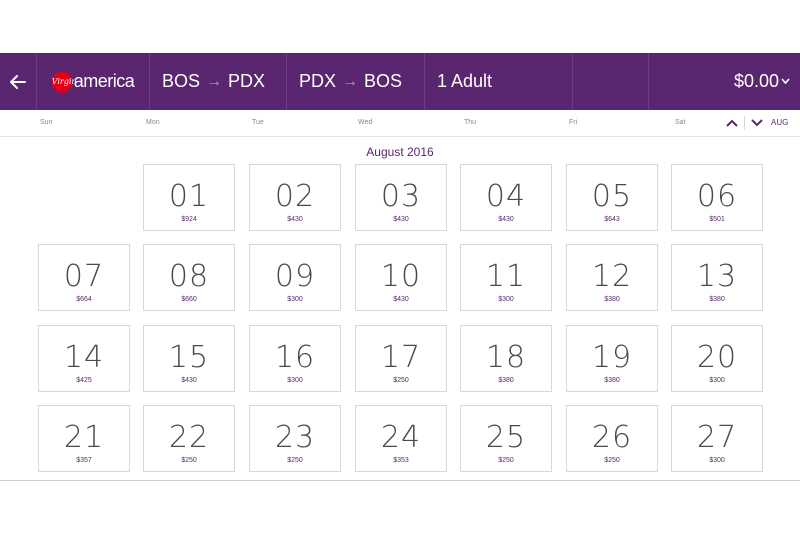 The width and height of the screenshot is (800, 534). I want to click on calendar-day: 22 $250, so click(189, 438).